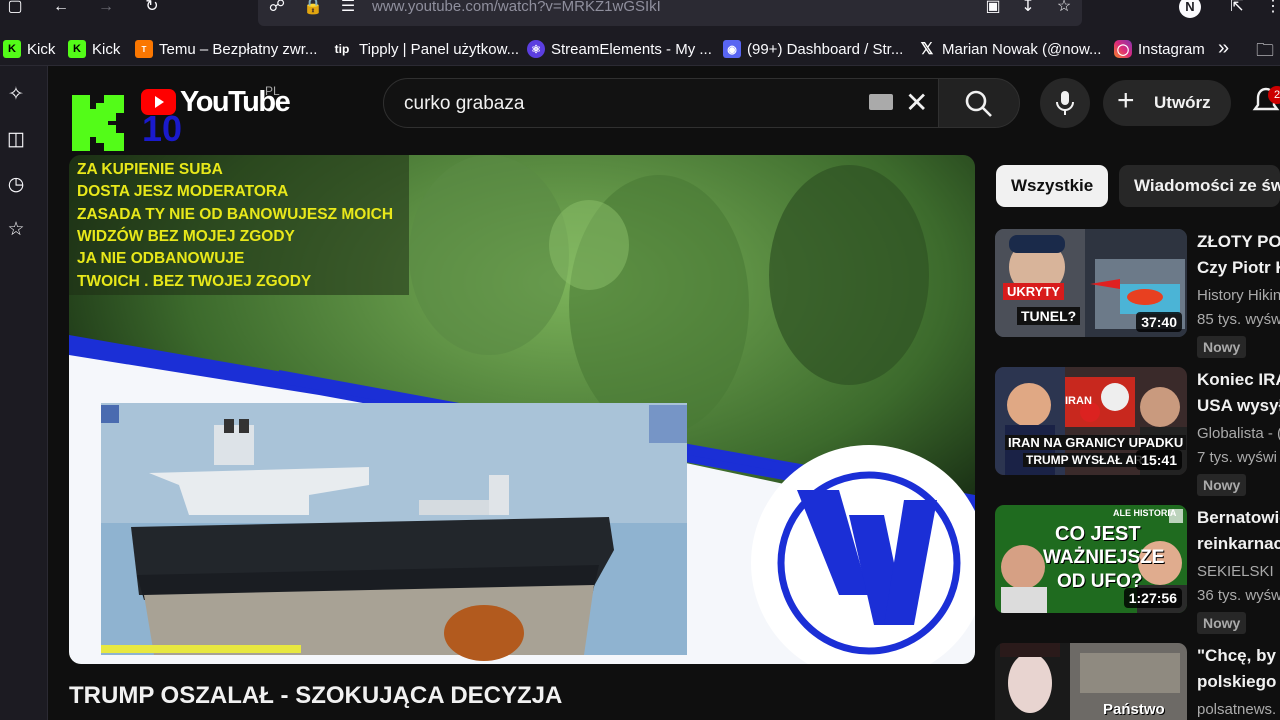 Image resolution: width=1280 pixels, height=720 pixels. I want to click on search-icon, so click(978, 103).